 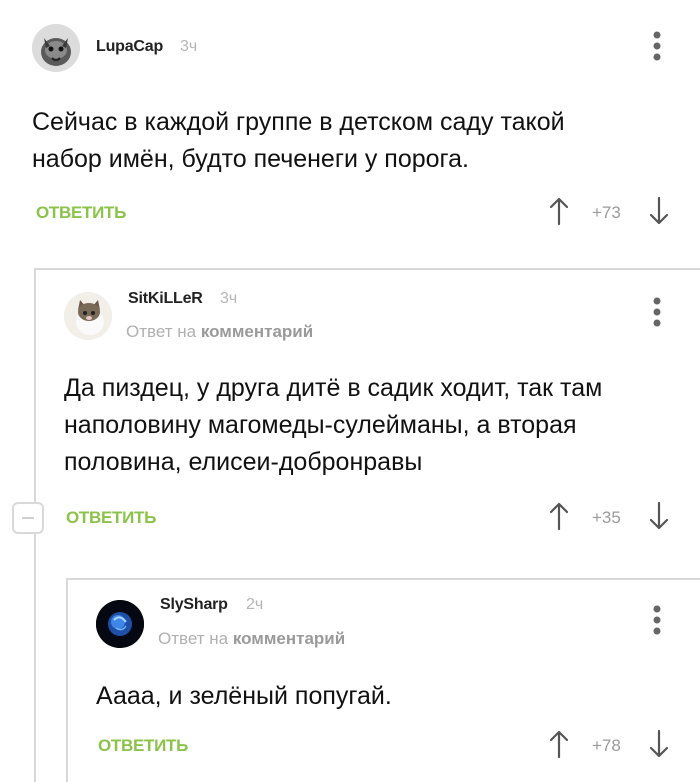 I want to click on comment-author: SlySharp, so click(x=194, y=605).